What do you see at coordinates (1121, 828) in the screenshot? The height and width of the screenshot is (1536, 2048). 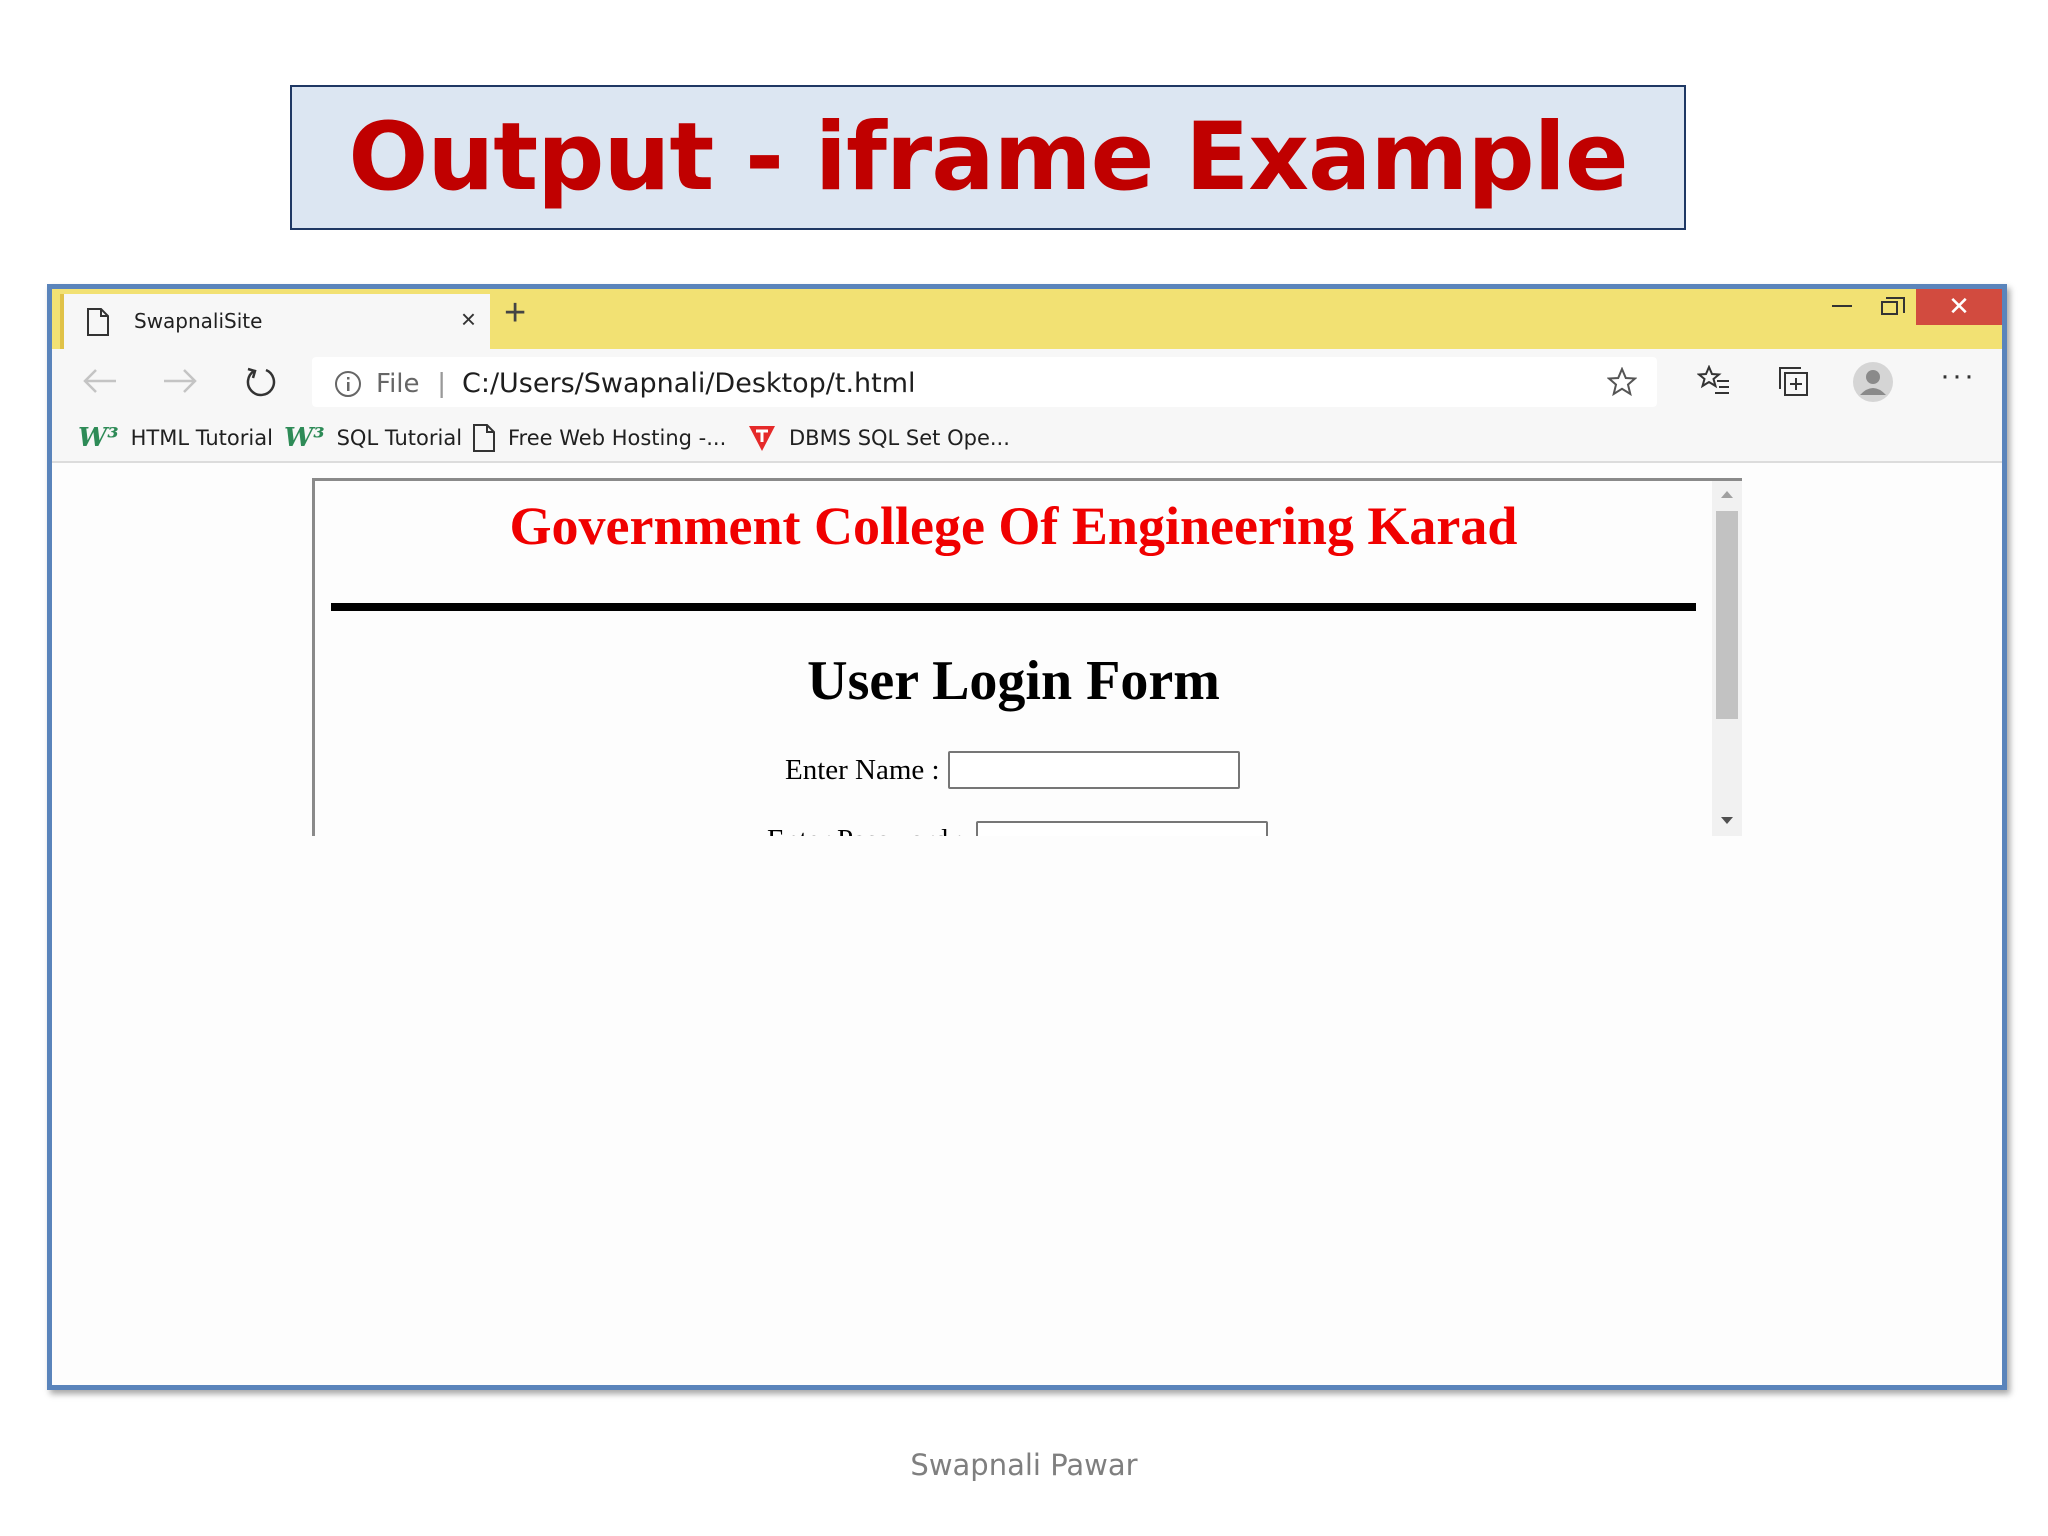 I see `password-input` at bounding box center [1121, 828].